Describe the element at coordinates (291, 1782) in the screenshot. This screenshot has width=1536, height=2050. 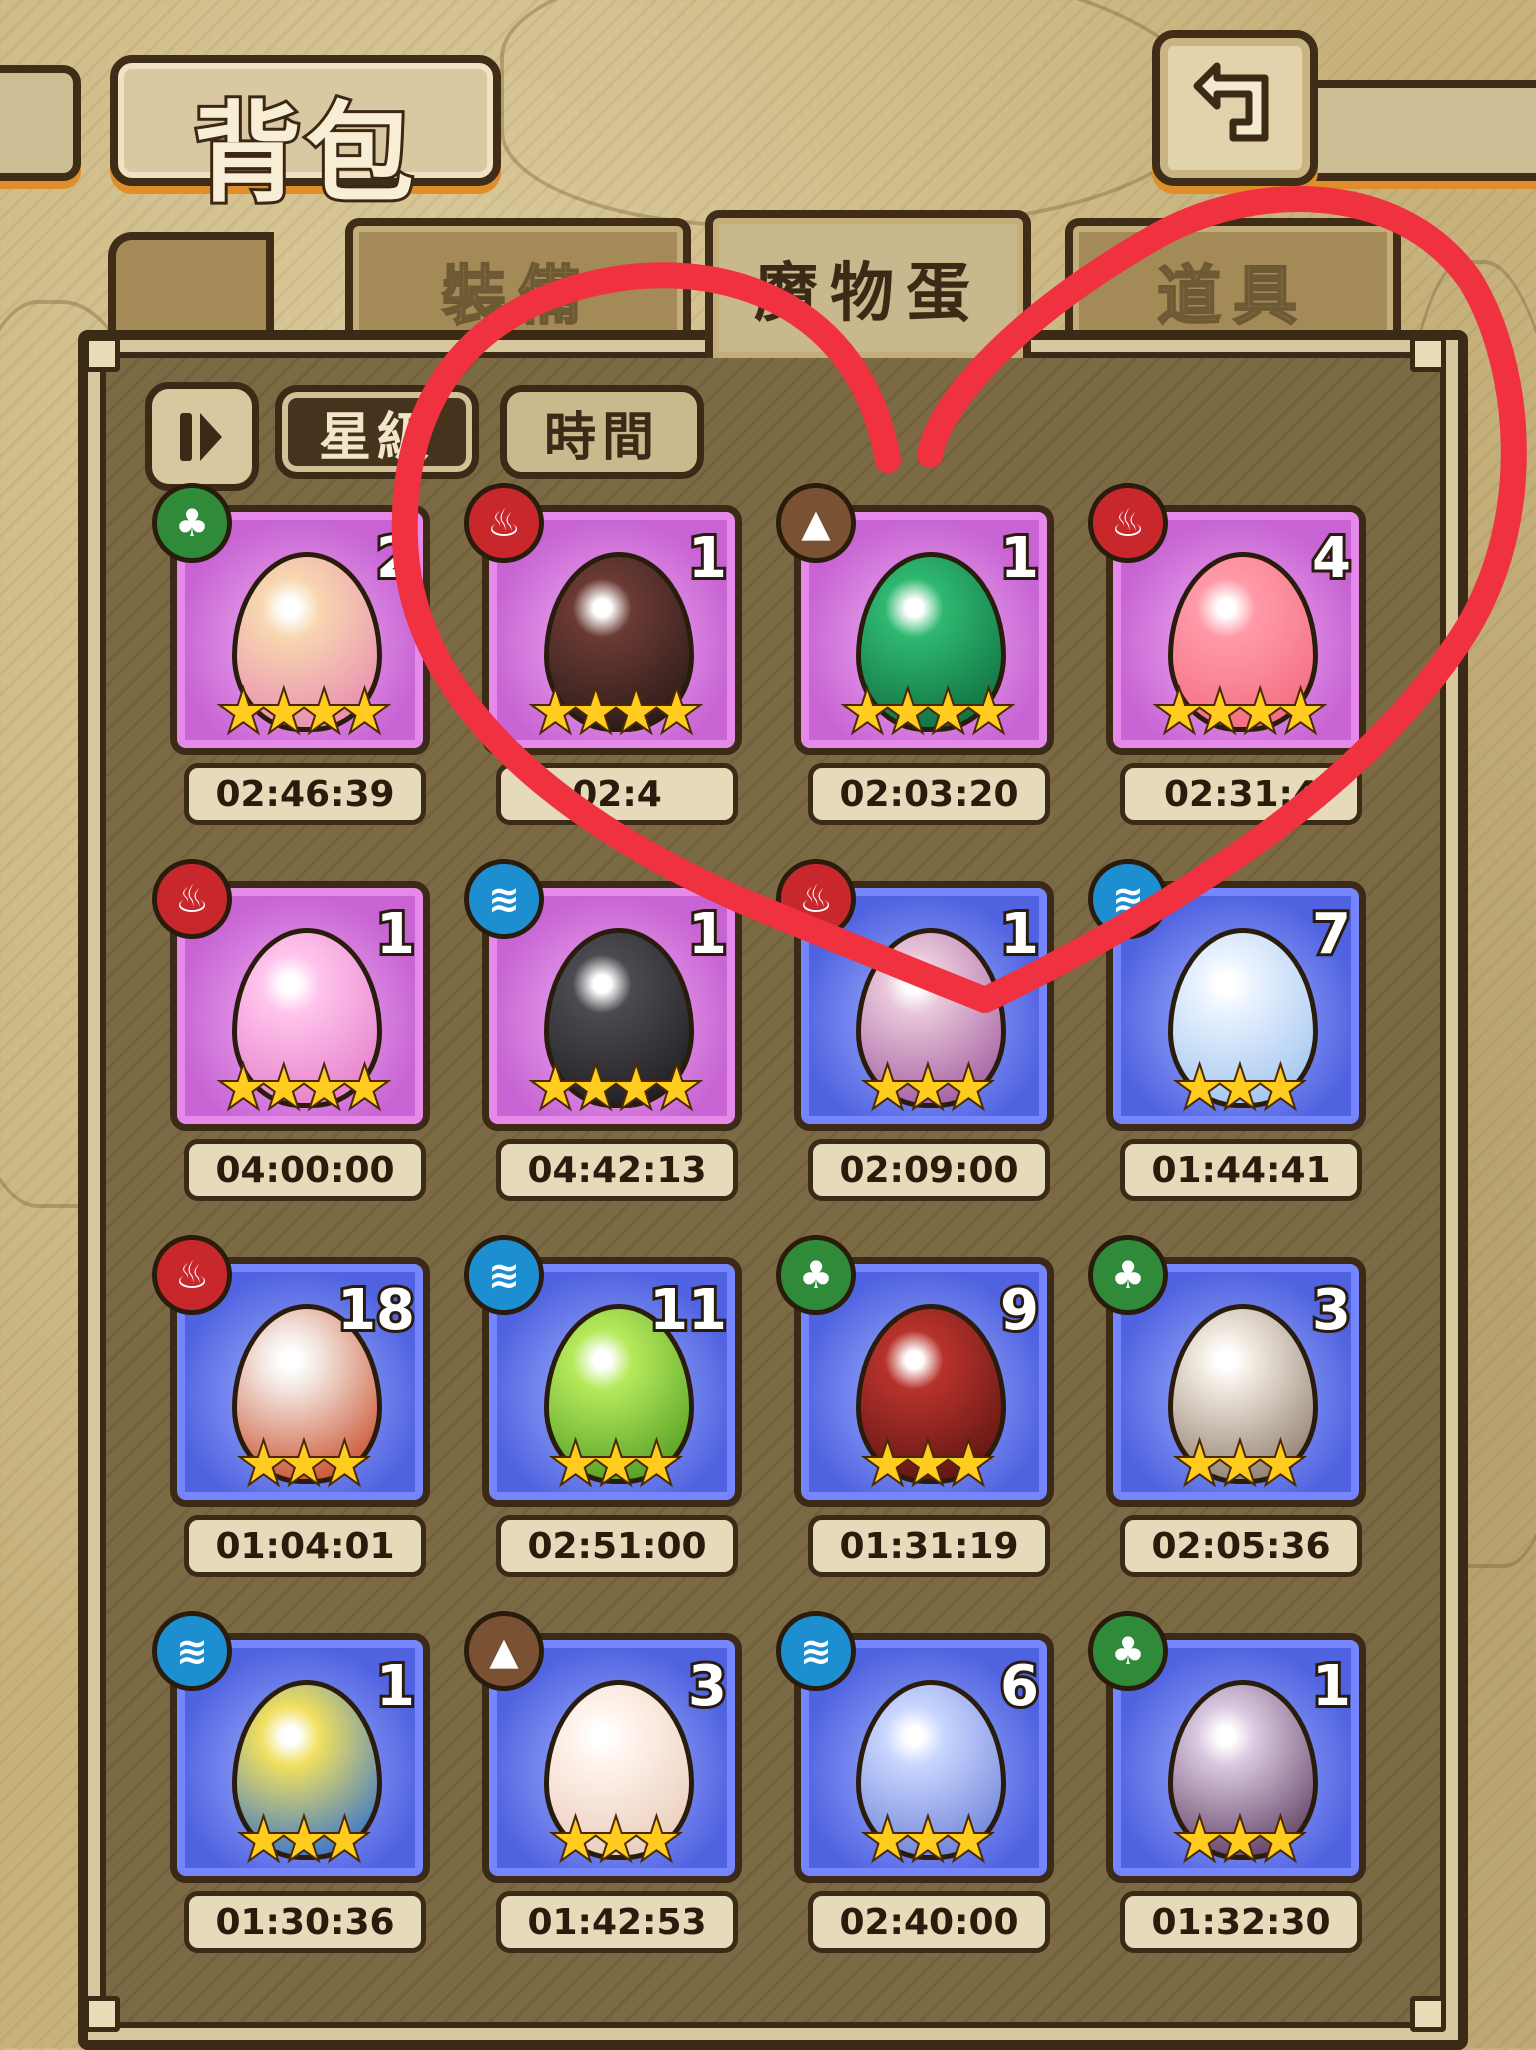
I see `egg-slot: 1 ★★★ ≋ 01:30:36` at that location.